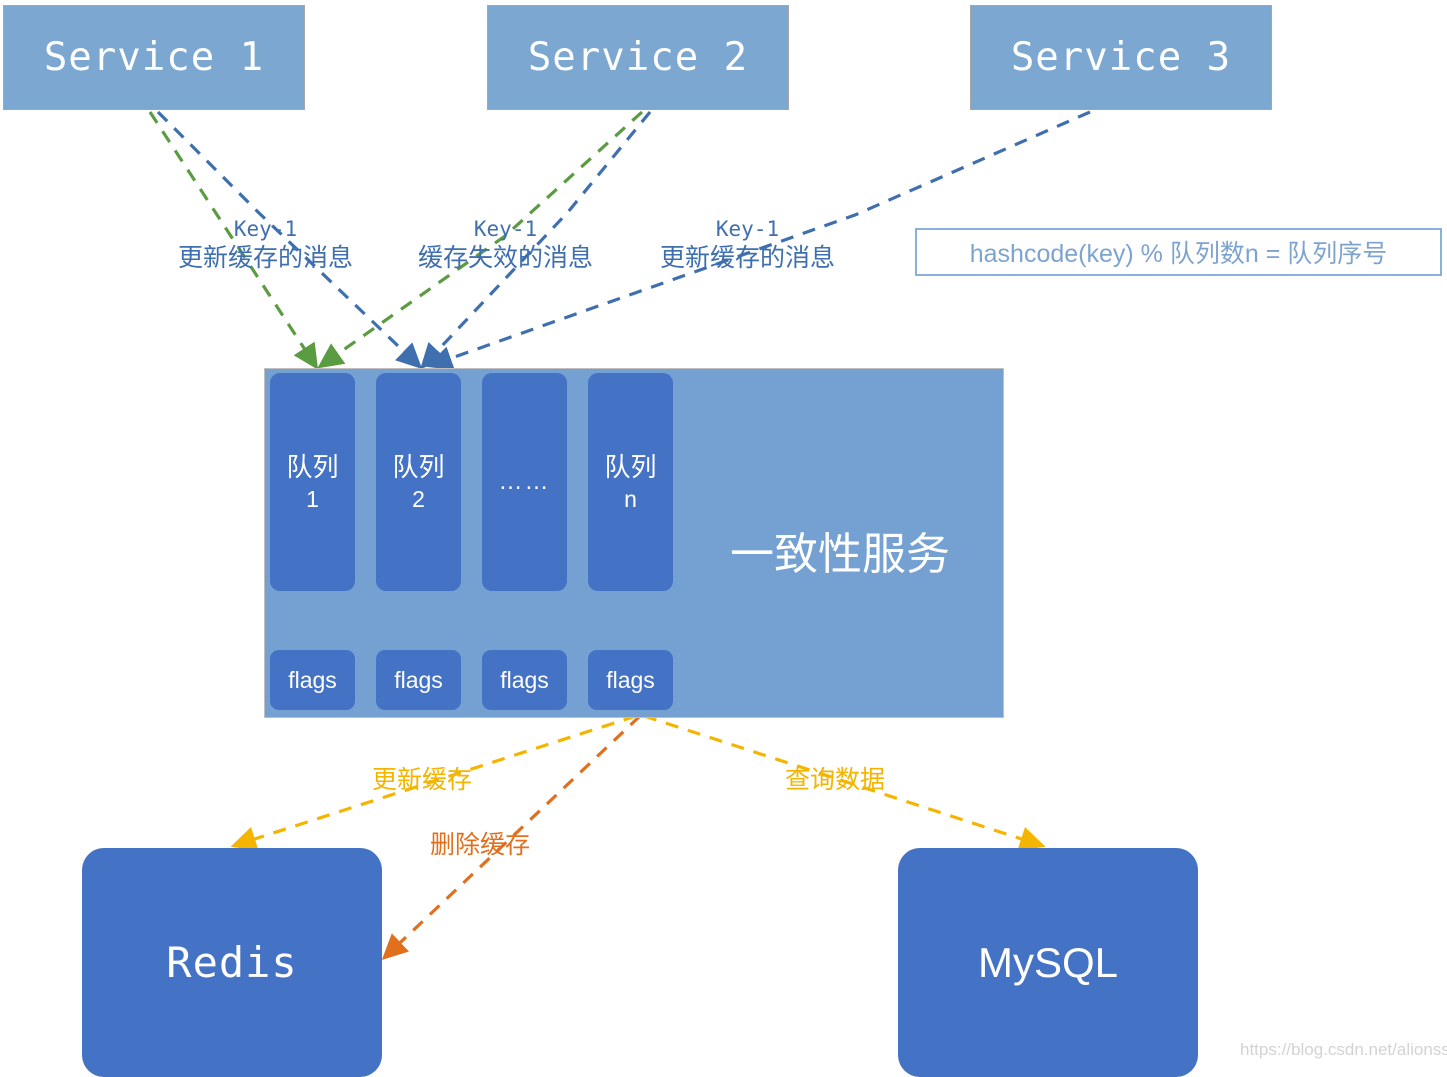  Describe the element at coordinates (638, 57) in the screenshot. I see `service-box-2: Service 2` at that location.